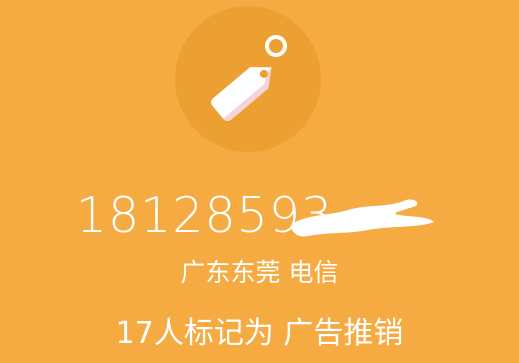  I want to click on price-tag-icon, so click(249, 78).